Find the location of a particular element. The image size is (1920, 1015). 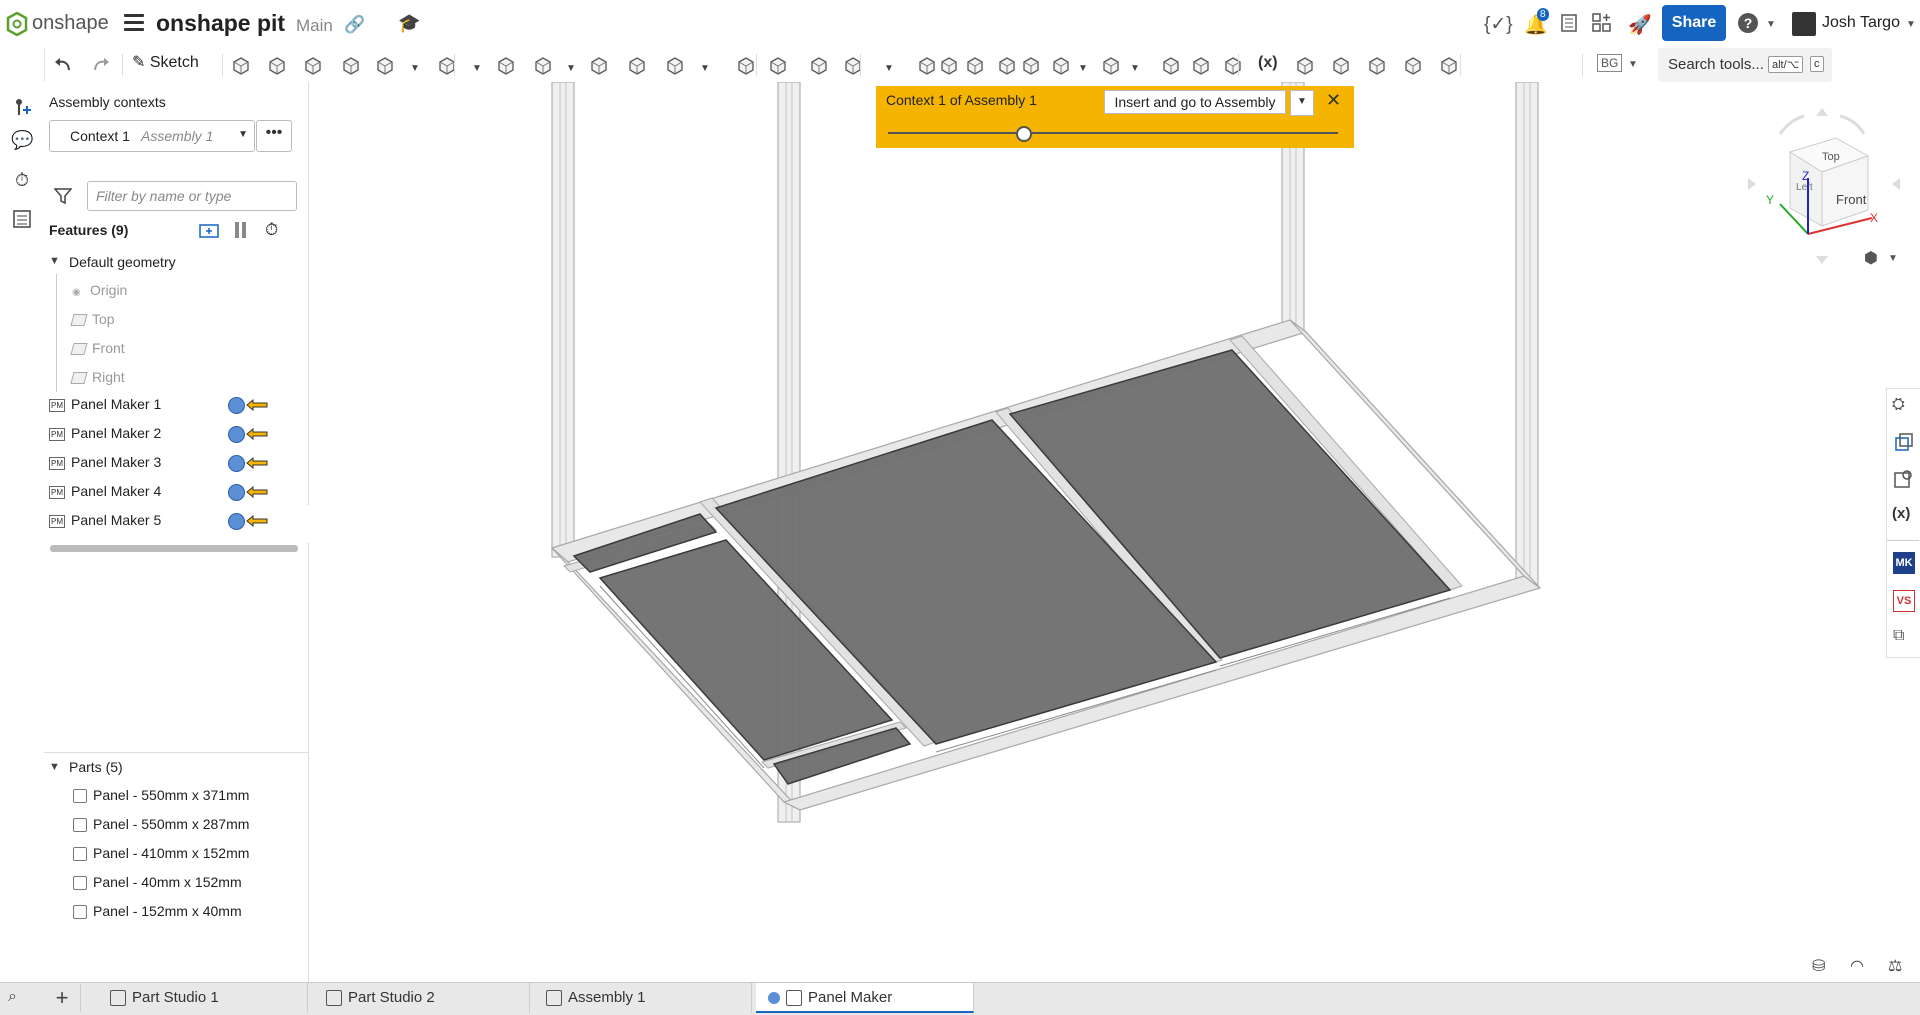

part-item: Panel - 40mm x 152mm is located at coordinates (157, 882).